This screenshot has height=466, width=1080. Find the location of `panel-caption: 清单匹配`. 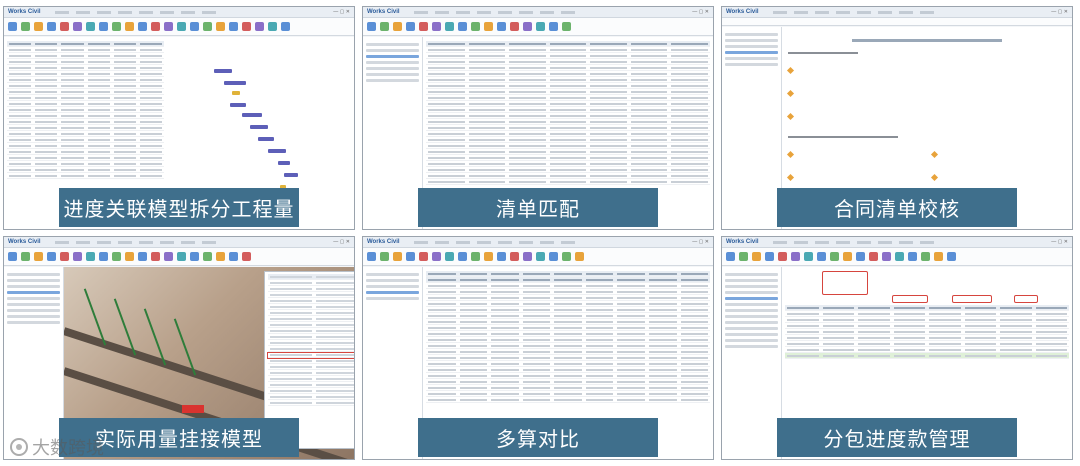

panel-caption: 清单匹配 is located at coordinates (538, 207).